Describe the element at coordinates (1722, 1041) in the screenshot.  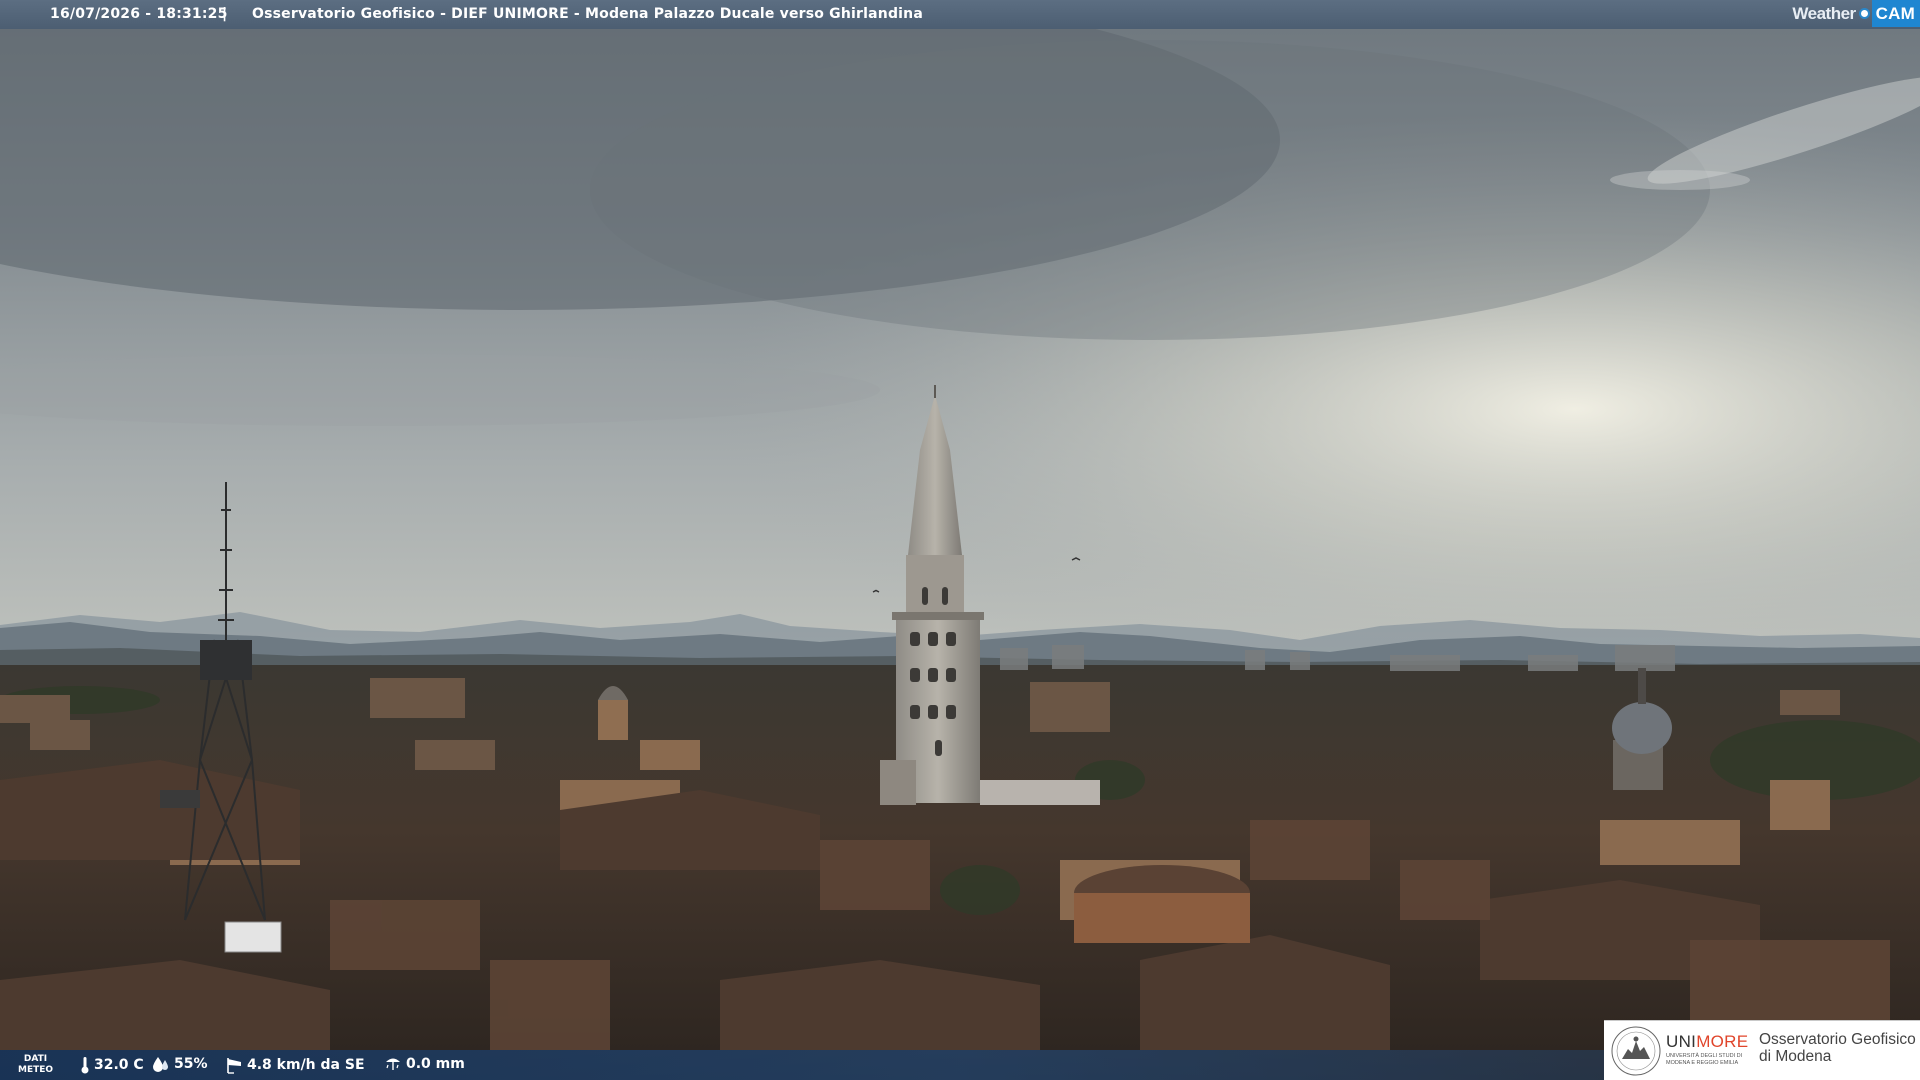
I see `unimore-wordmark-more: MORE` at that location.